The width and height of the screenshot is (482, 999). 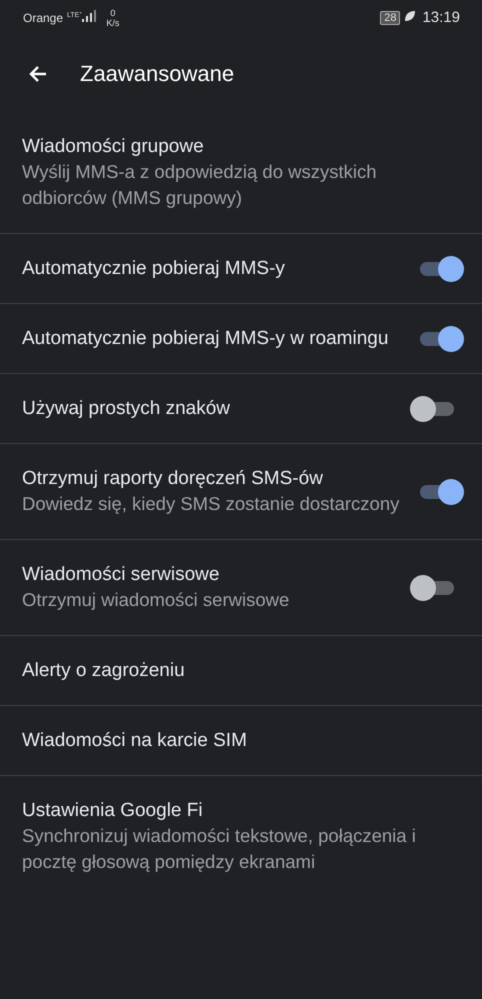 What do you see at coordinates (135, 741) in the screenshot?
I see `setting-title: Wiadomości na karcie SIM` at bounding box center [135, 741].